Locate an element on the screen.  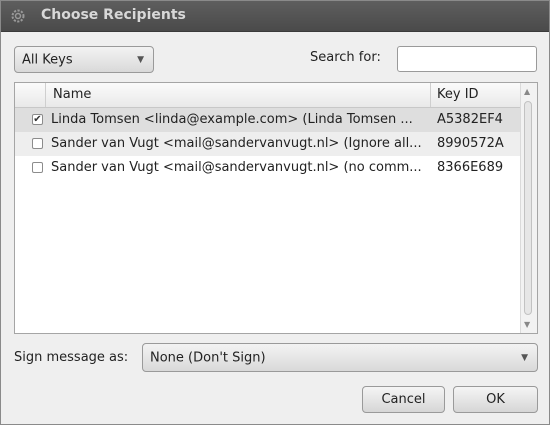
key-filter-value: All Keys is located at coordinates (47, 59).